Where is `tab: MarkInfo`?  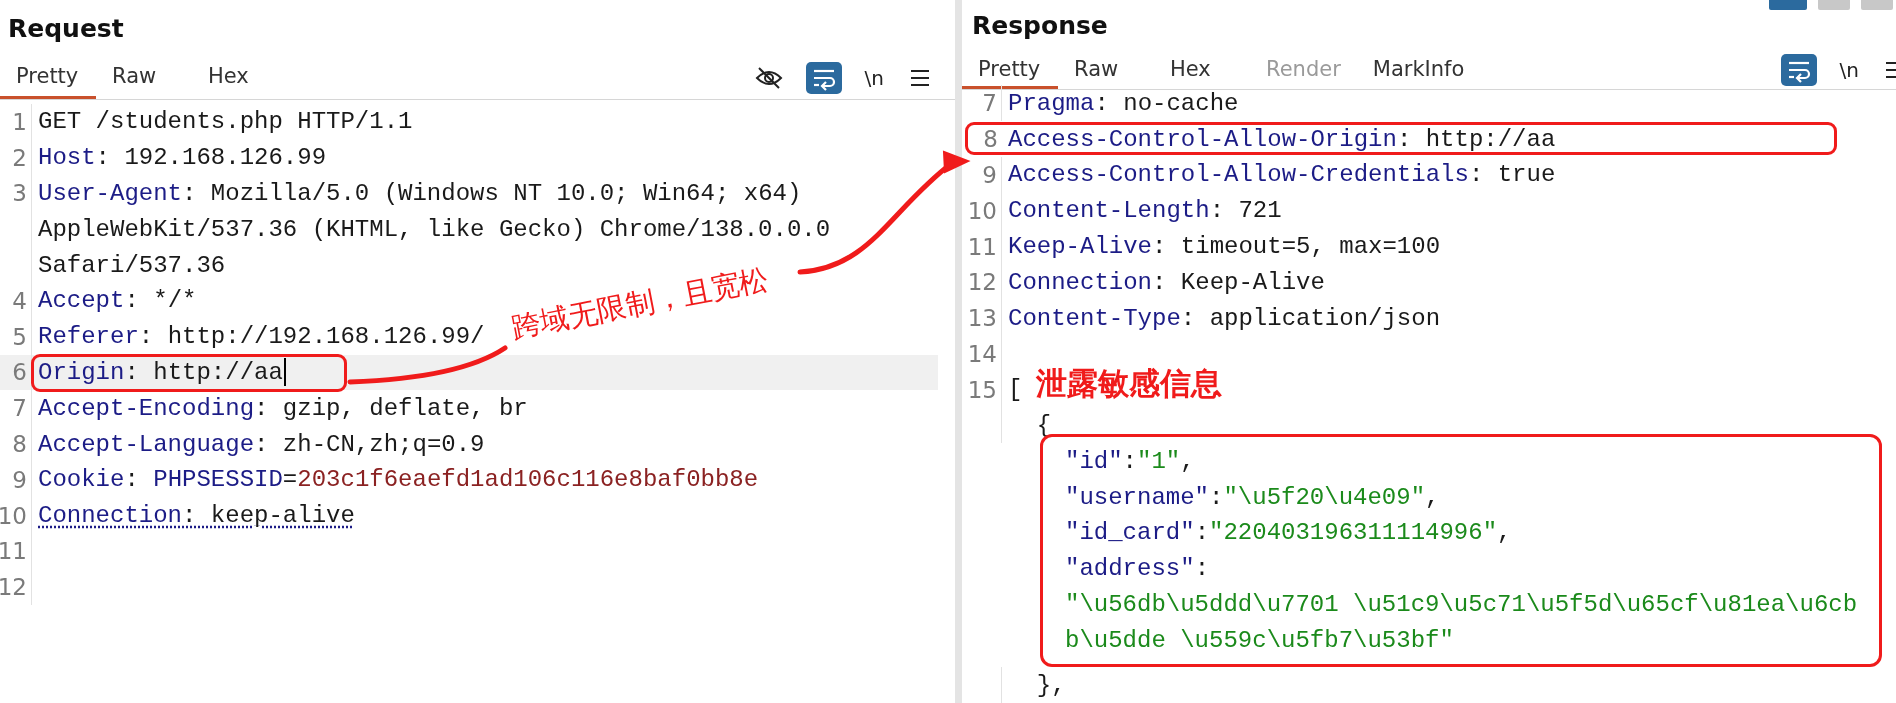 tab: MarkInfo is located at coordinates (1418, 70).